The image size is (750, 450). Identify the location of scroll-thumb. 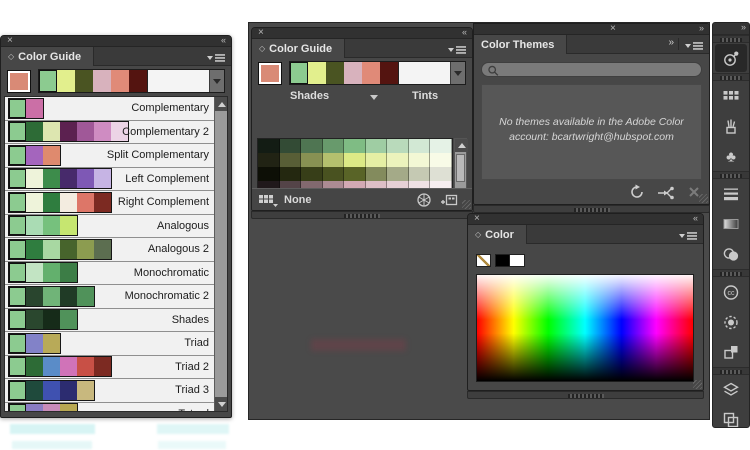
(460, 168).